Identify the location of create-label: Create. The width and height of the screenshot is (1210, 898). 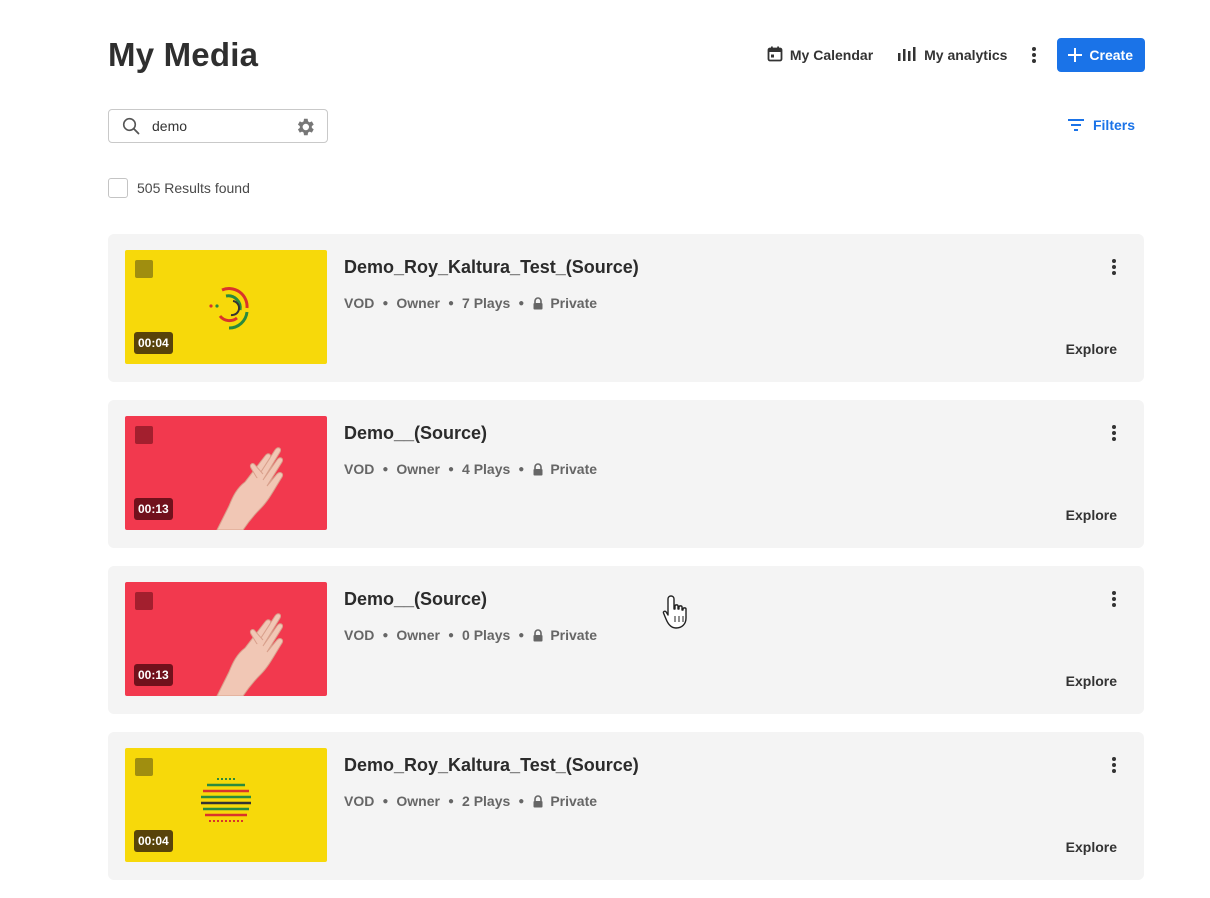
(1111, 55).